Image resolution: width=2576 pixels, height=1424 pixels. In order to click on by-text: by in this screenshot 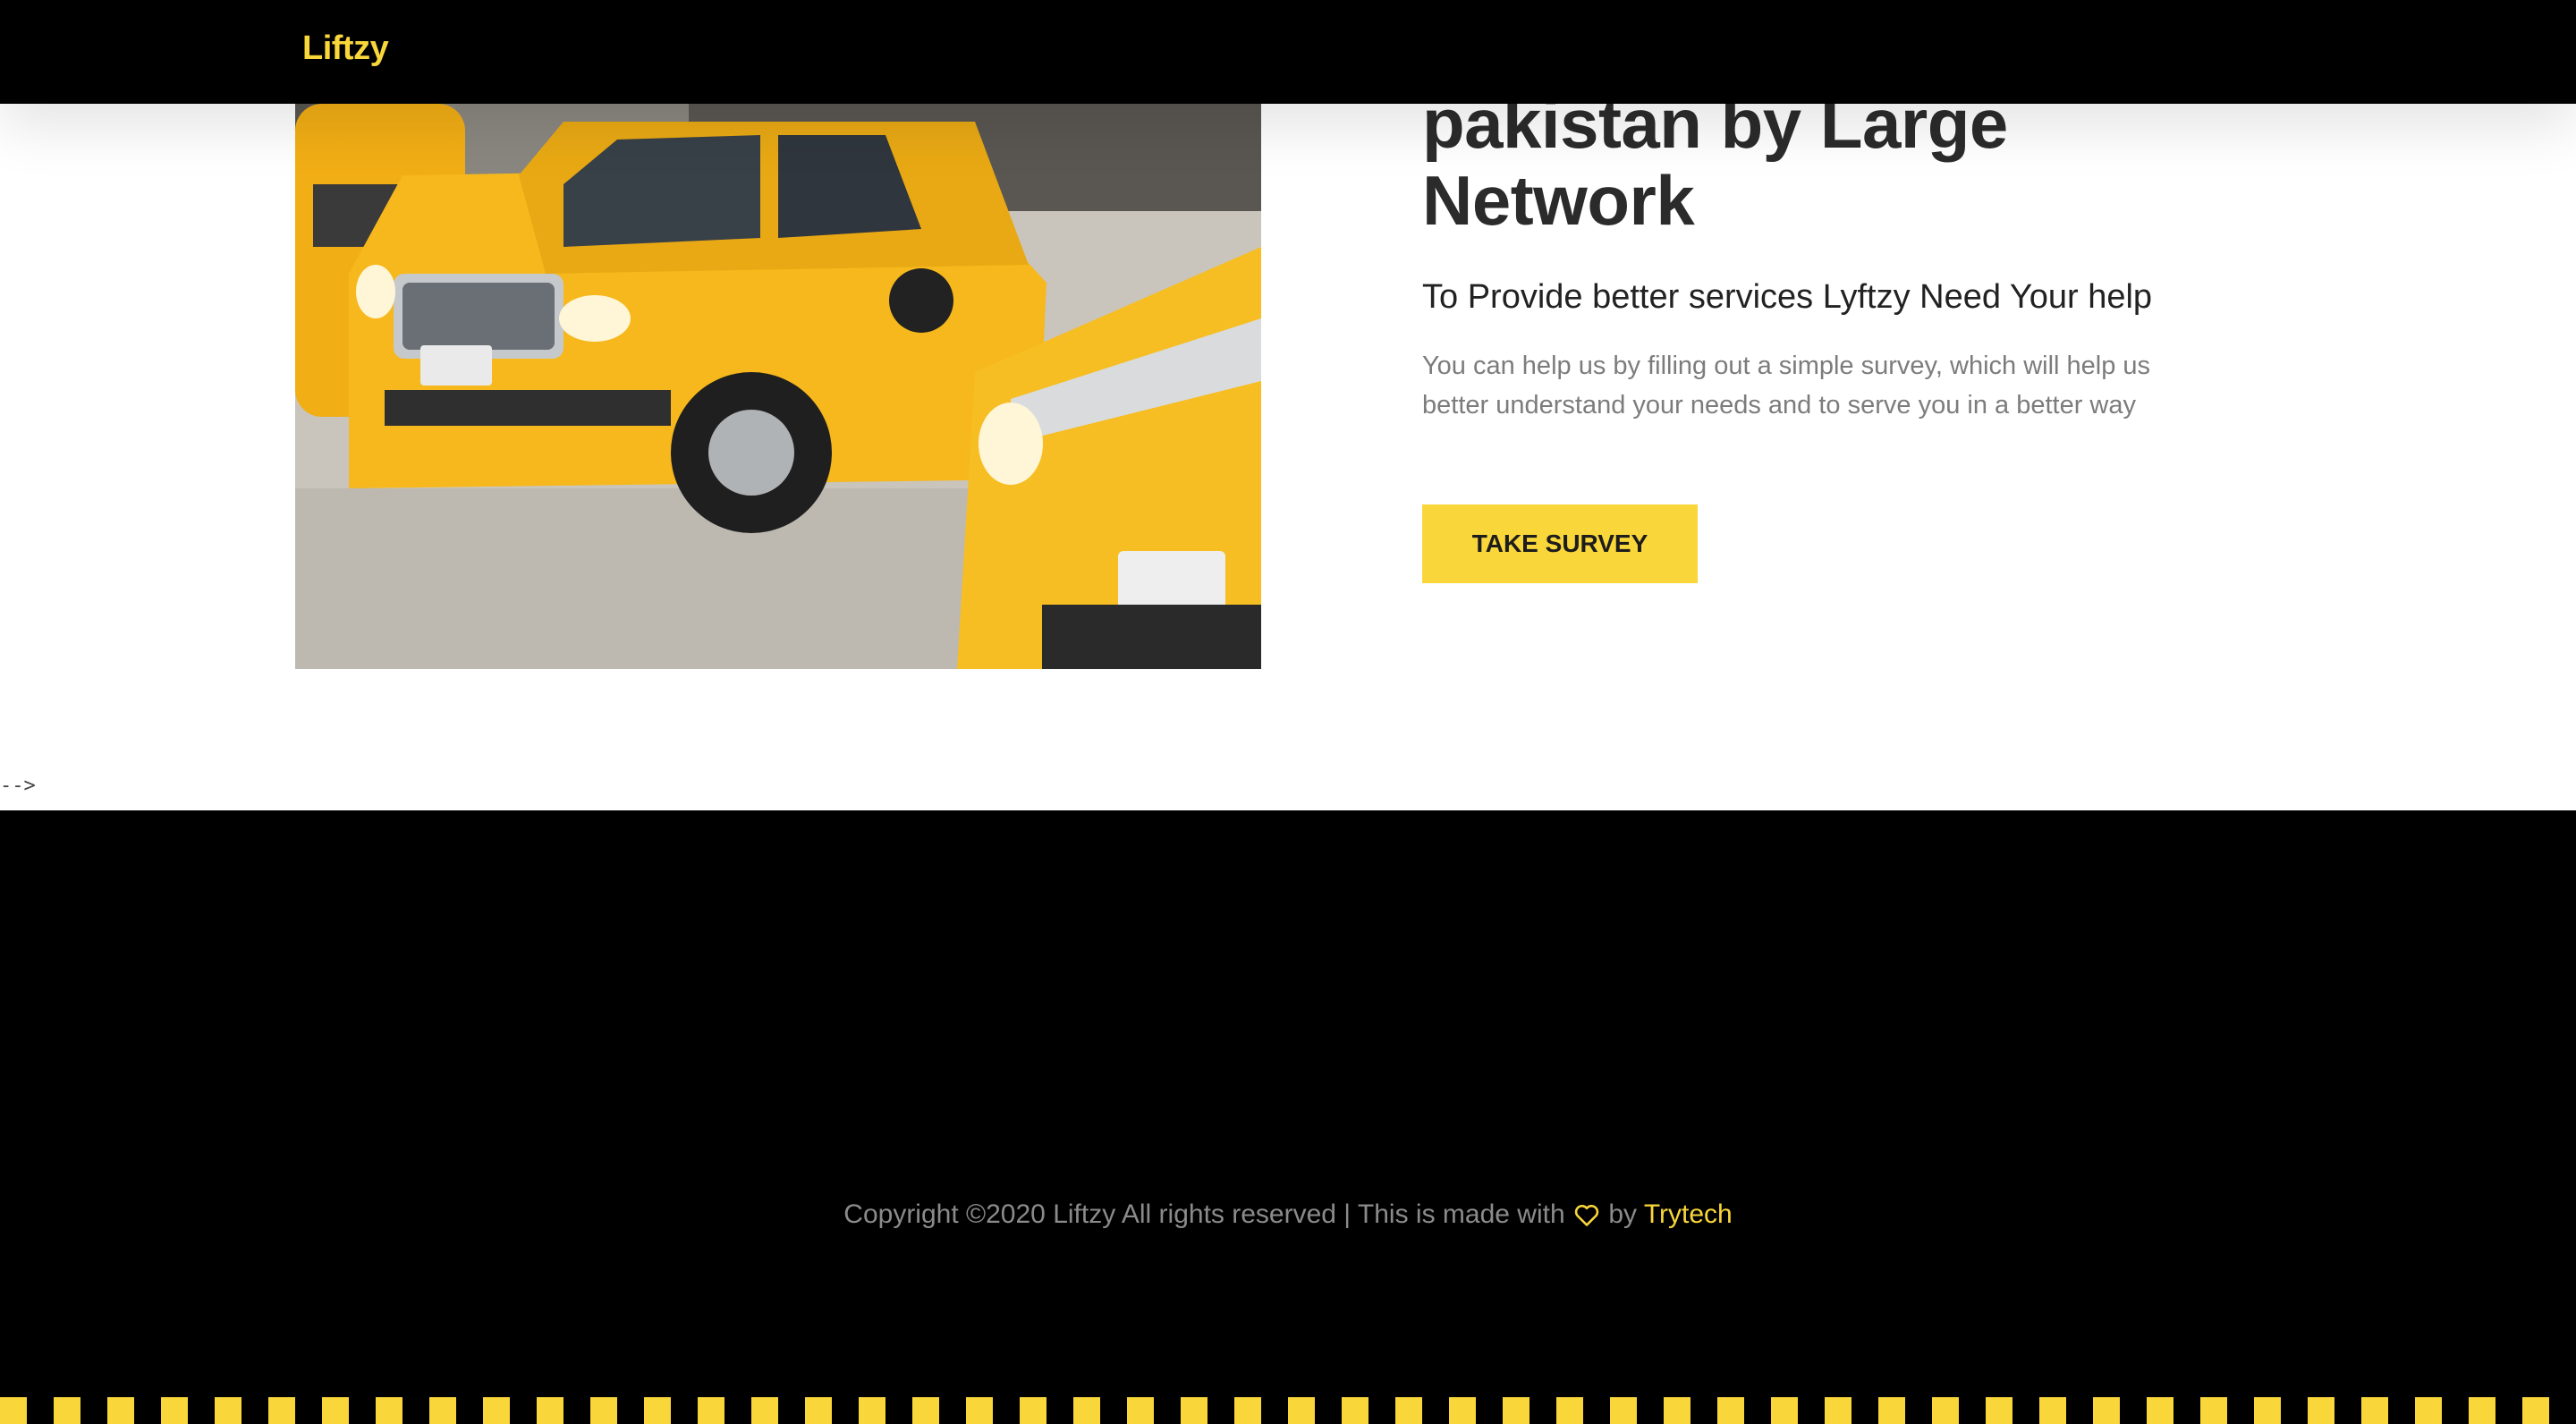, I will do `click(1623, 1214)`.